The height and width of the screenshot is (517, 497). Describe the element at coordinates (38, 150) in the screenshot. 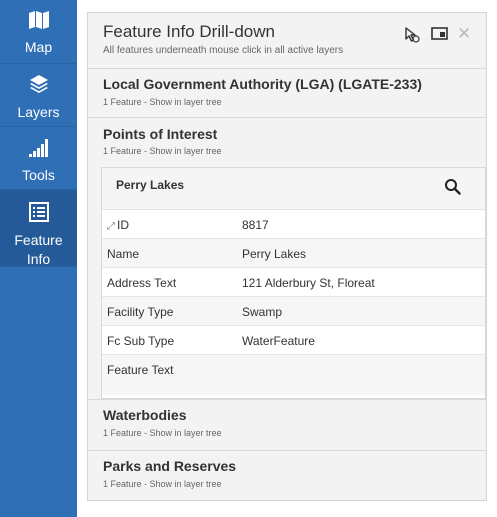

I see `signal-bars-icon` at that location.